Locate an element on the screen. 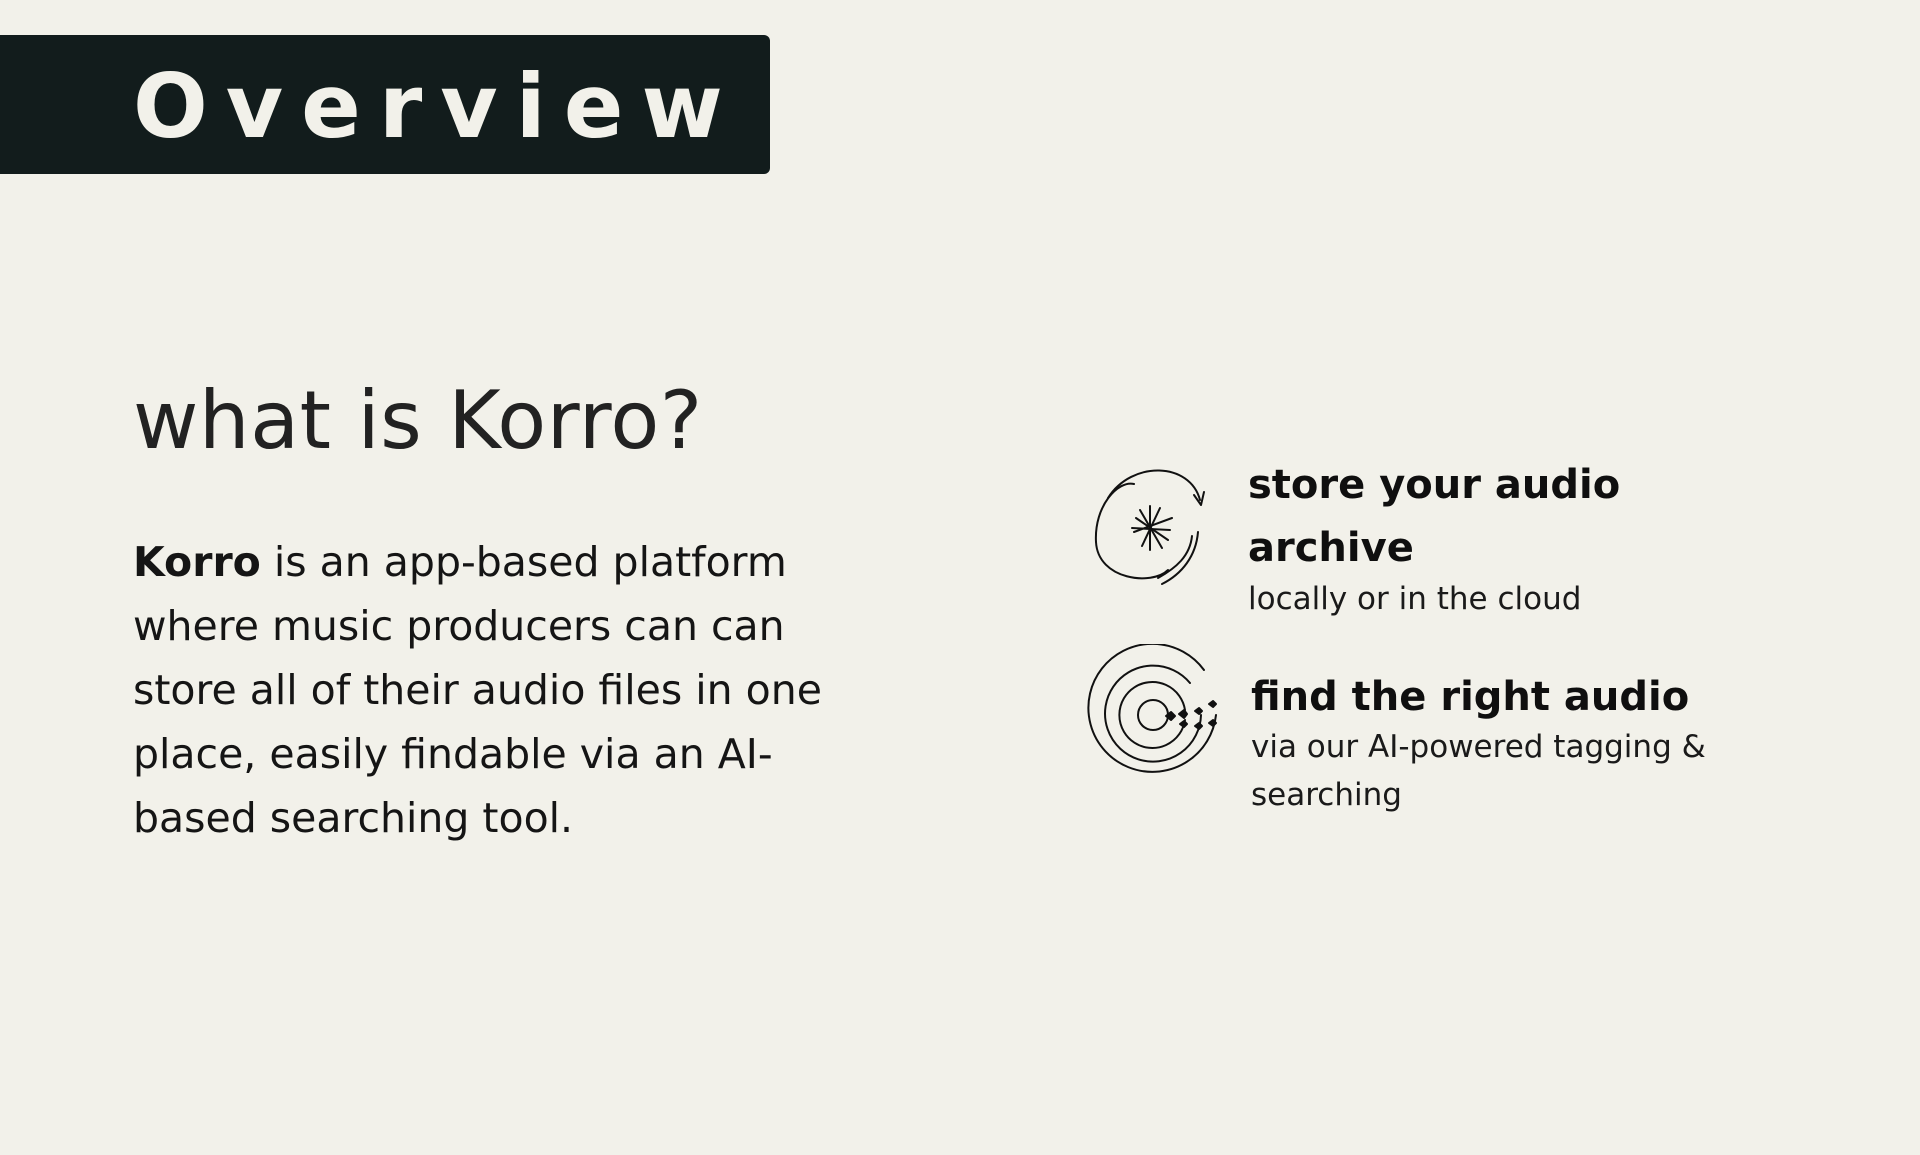  feature-subtitle: locally or in the cloud is located at coordinates (1415, 599).